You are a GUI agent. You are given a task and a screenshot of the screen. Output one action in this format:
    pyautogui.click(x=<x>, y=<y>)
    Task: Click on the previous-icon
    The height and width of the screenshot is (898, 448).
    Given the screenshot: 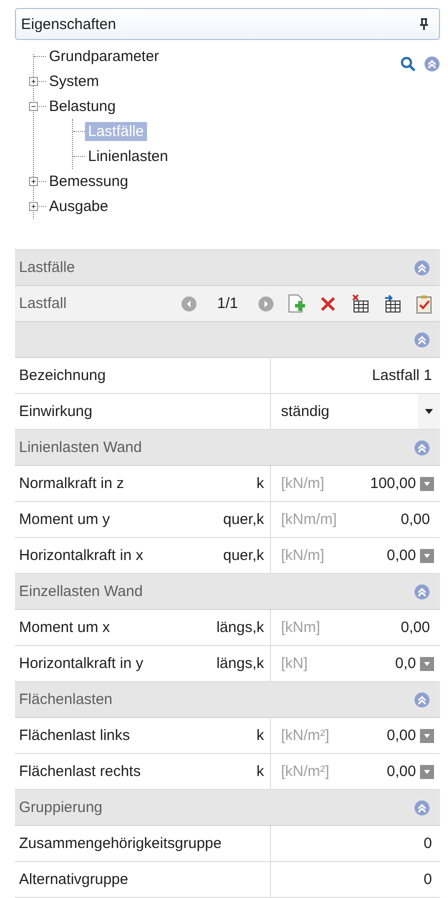 What is the action you would take?
    pyautogui.click(x=189, y=304)
    